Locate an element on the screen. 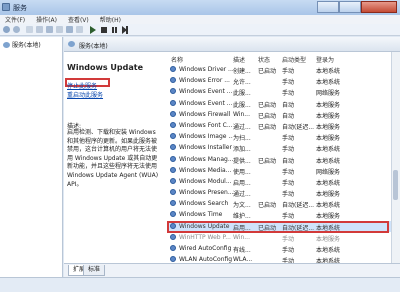  service-name-cell: Windows Firewall is located at coordinates (205, 114).